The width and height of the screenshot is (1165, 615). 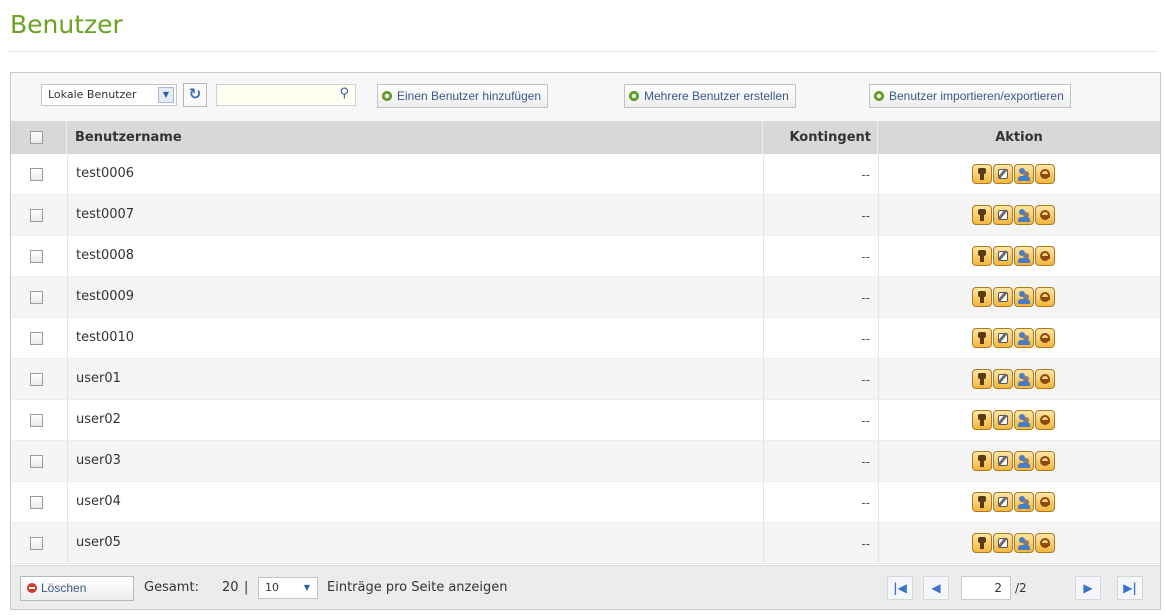 What do you see at coordinates (36, 137) in the screenshot?
I see `select-all-checkbox` at bounding box center [36, 137].